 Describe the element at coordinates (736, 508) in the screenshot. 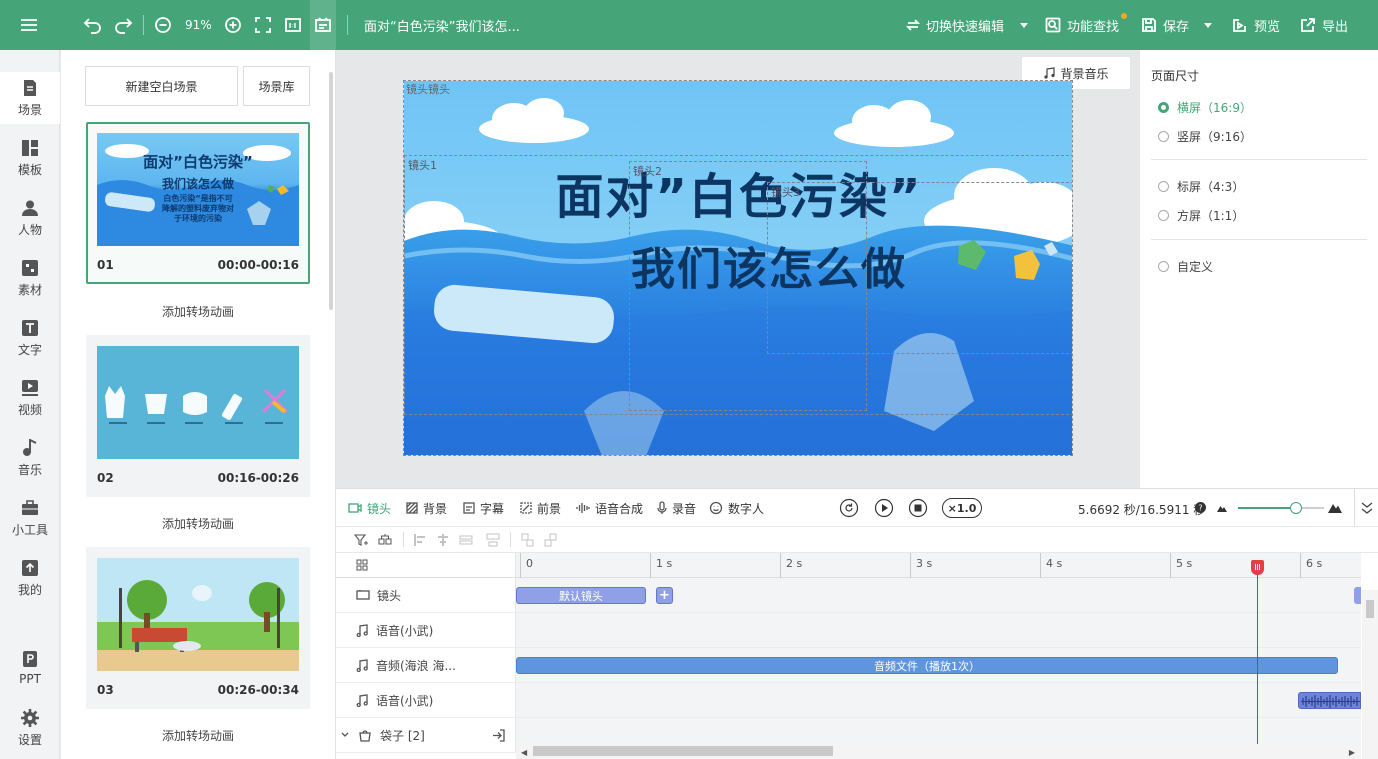

I see `tab-digital-human: 数字人` at that location.